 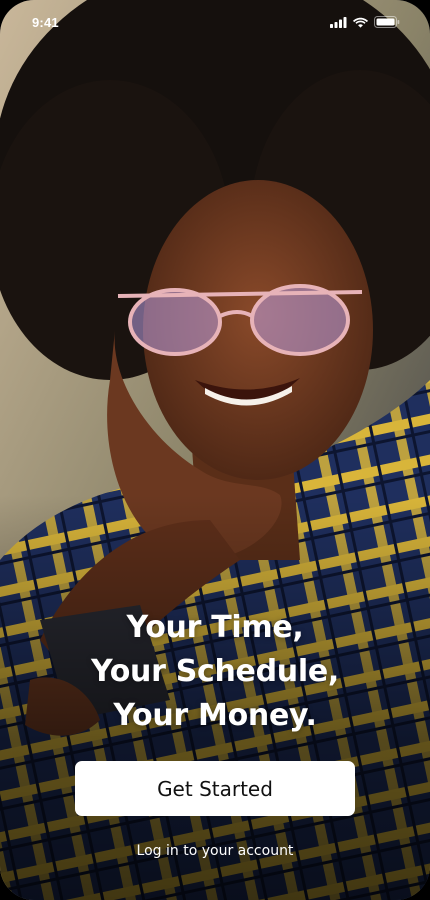 I want to click on headline: Your Time, Your Schedule, Your Money., so click(x=215, y=672).